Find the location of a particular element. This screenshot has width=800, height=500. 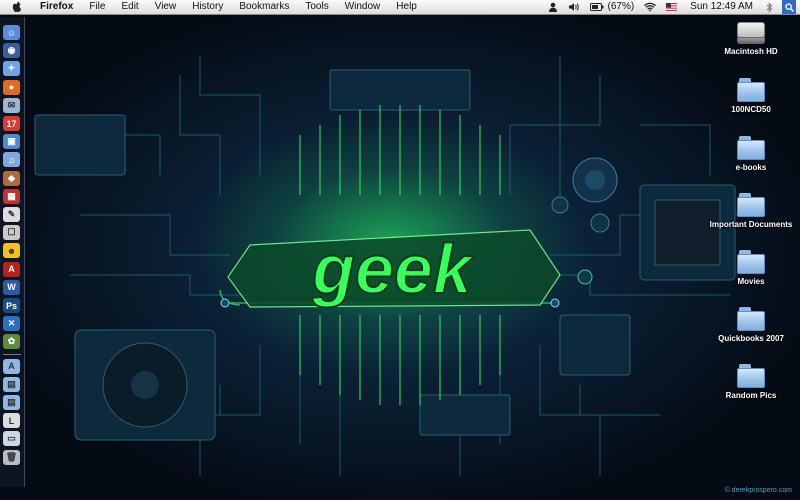

desktop-icon-label: e-books is located at coordinates (751, 167).